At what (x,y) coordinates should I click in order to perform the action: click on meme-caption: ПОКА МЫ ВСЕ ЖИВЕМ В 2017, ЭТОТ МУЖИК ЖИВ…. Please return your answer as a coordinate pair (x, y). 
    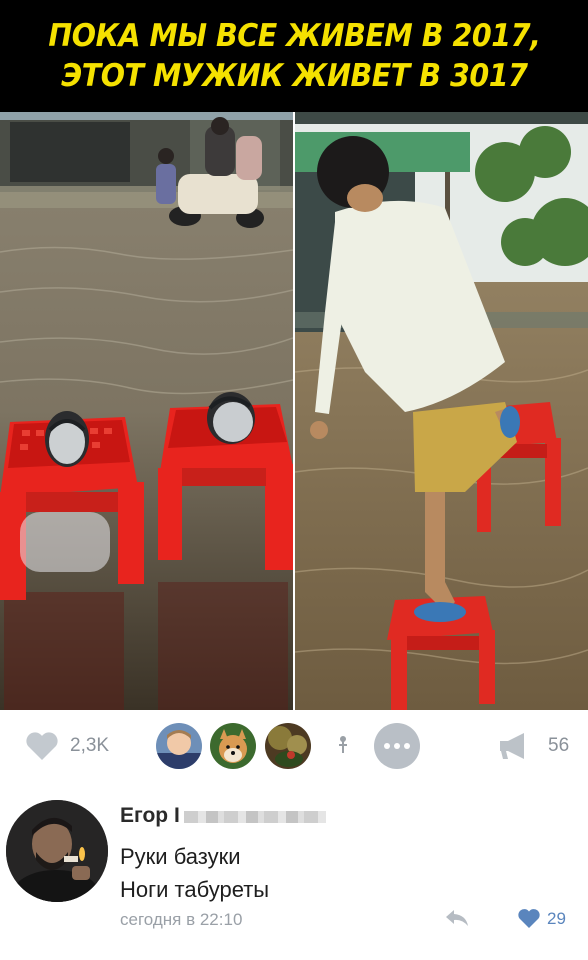
    Looking at the image, I should click on (294, 56).